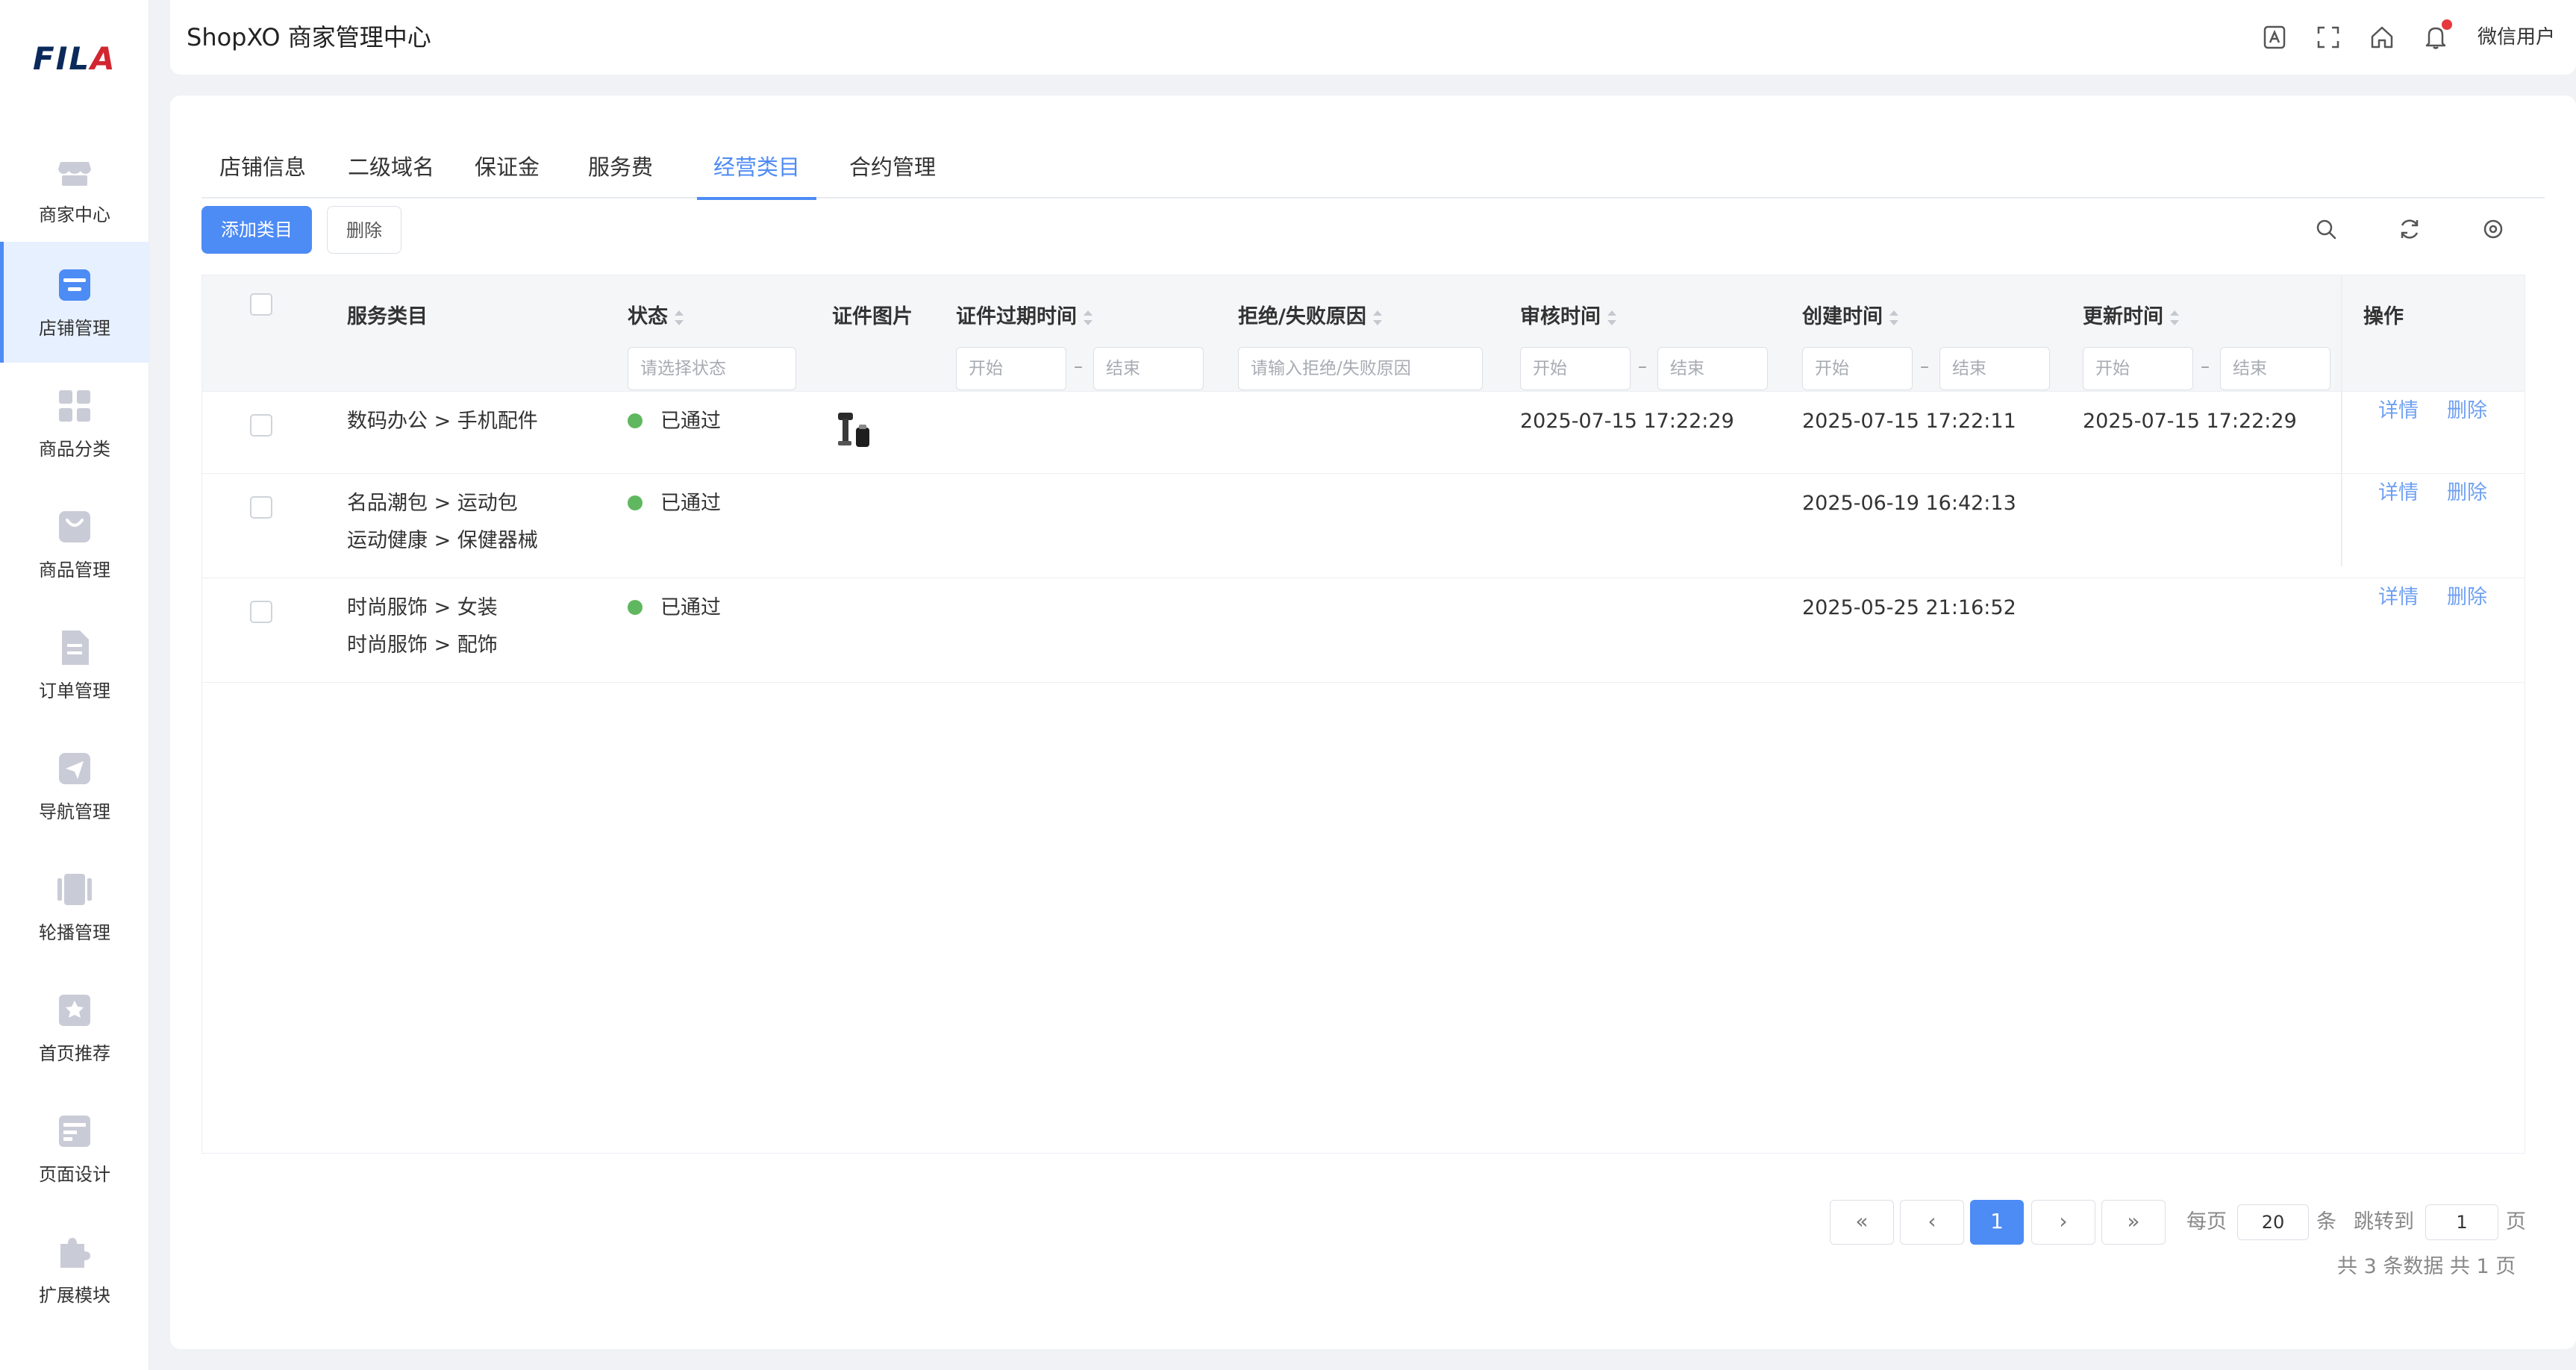  Describe the element at coordinates (1575, 368) in the screenshot. I see `audit-time-start-input: 开始` at that location.